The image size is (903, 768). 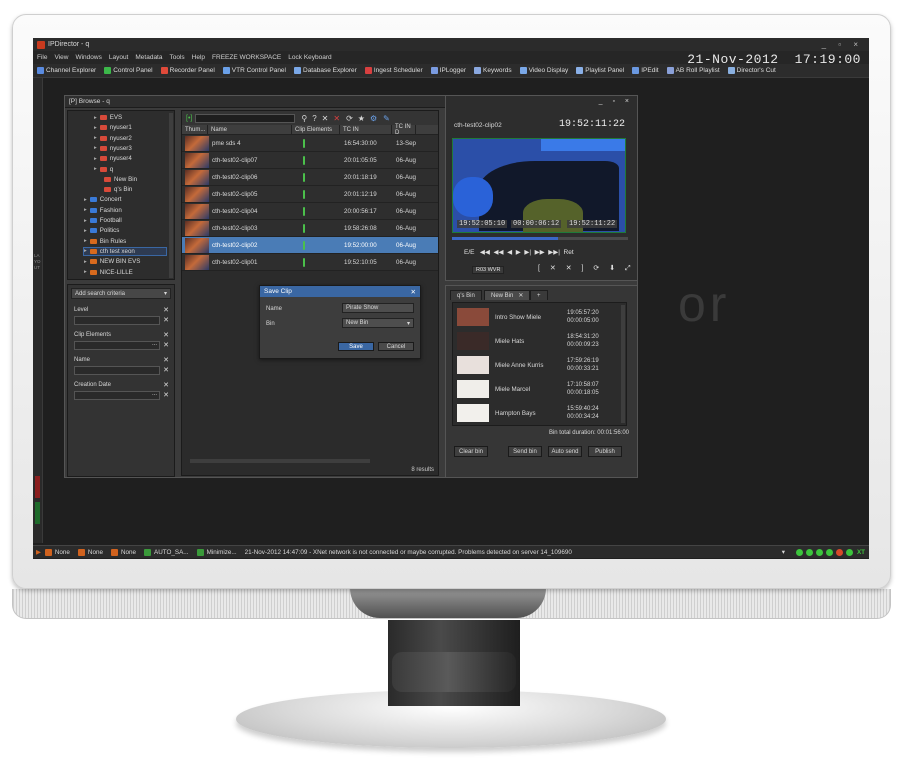 I want to click on layout-side-strip: LAYOUT, so click(x=38, y=310).